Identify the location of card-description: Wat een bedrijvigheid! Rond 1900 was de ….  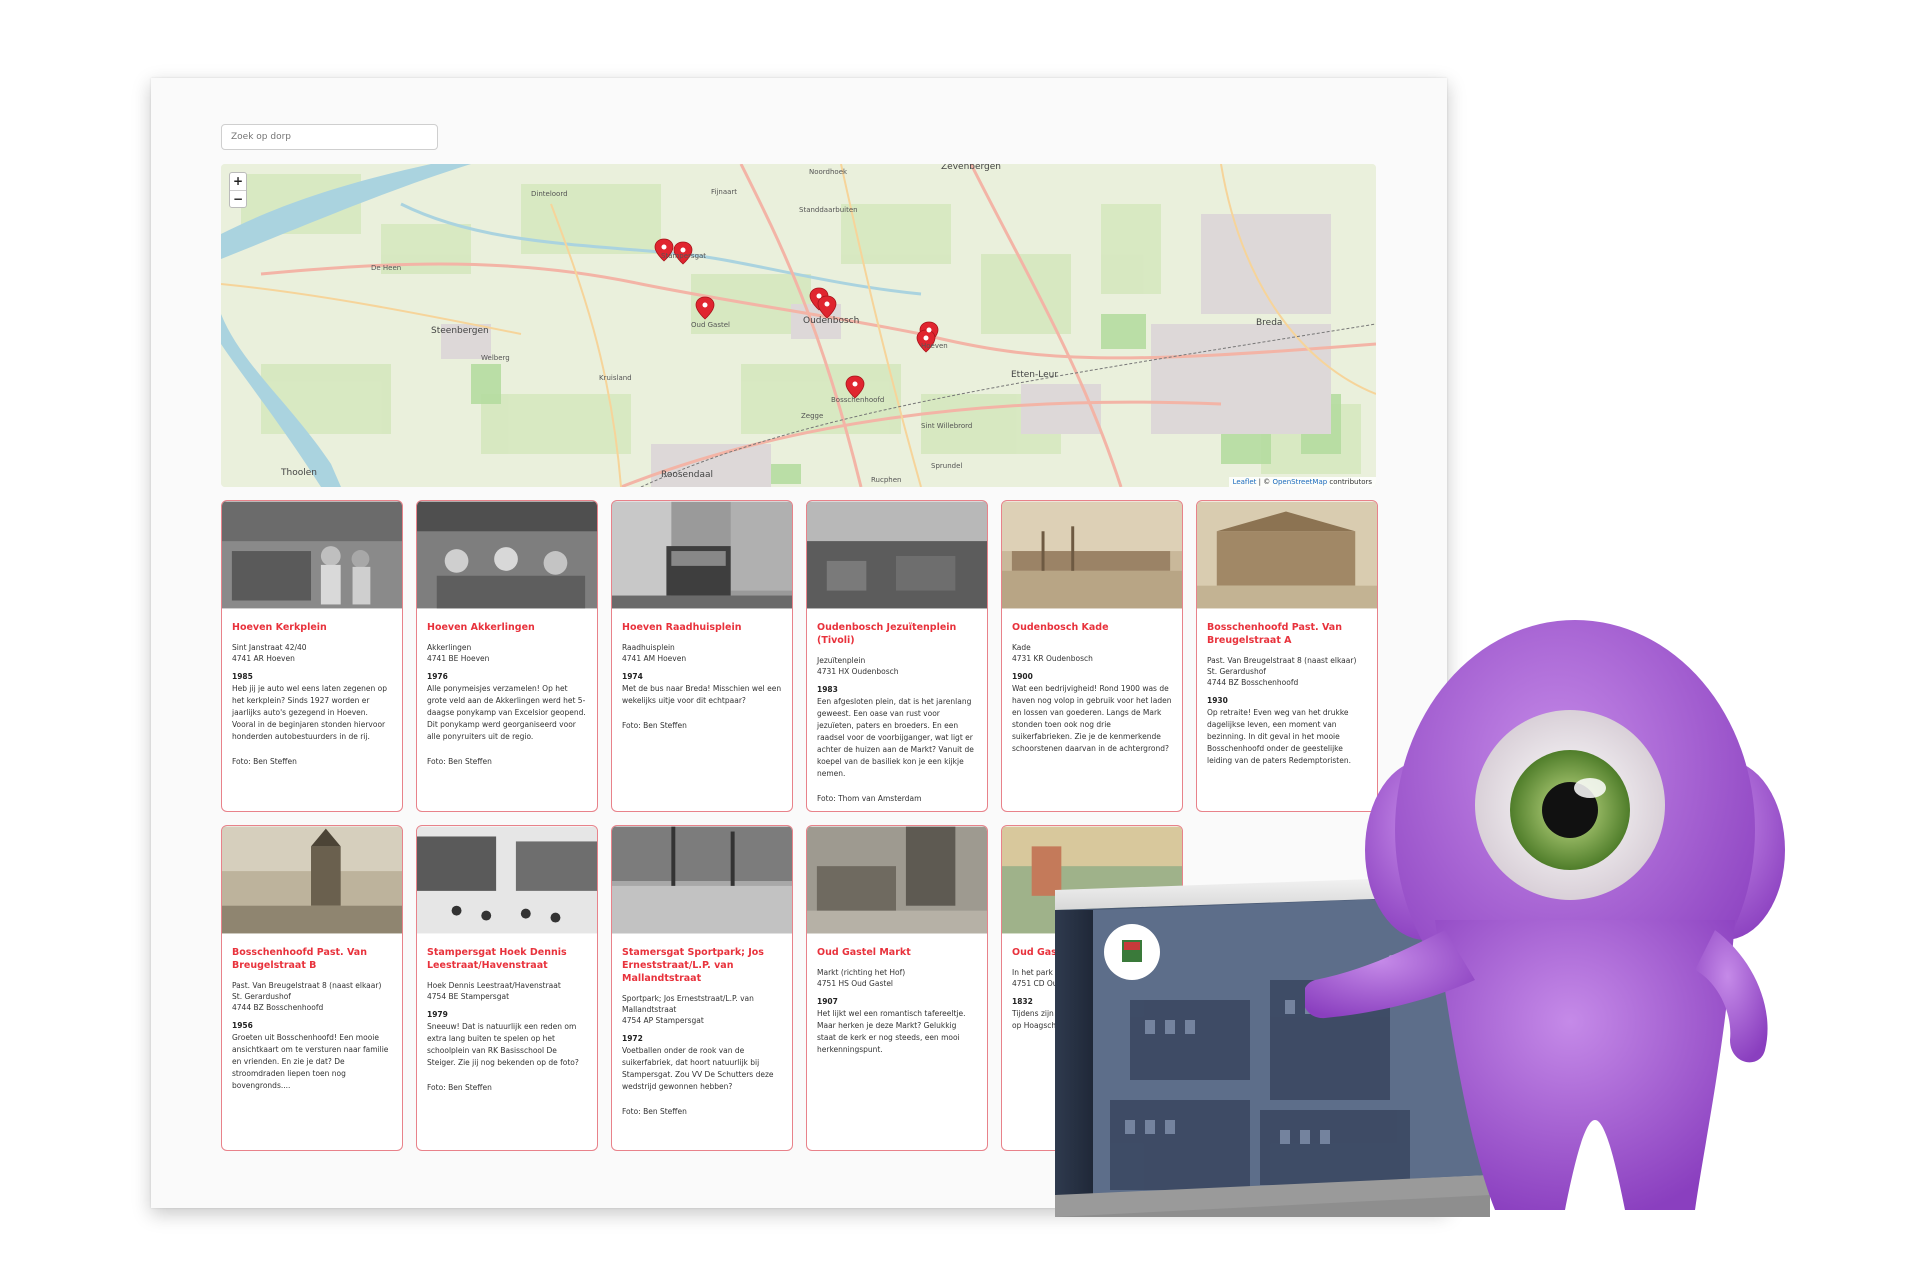
(1092, 718).